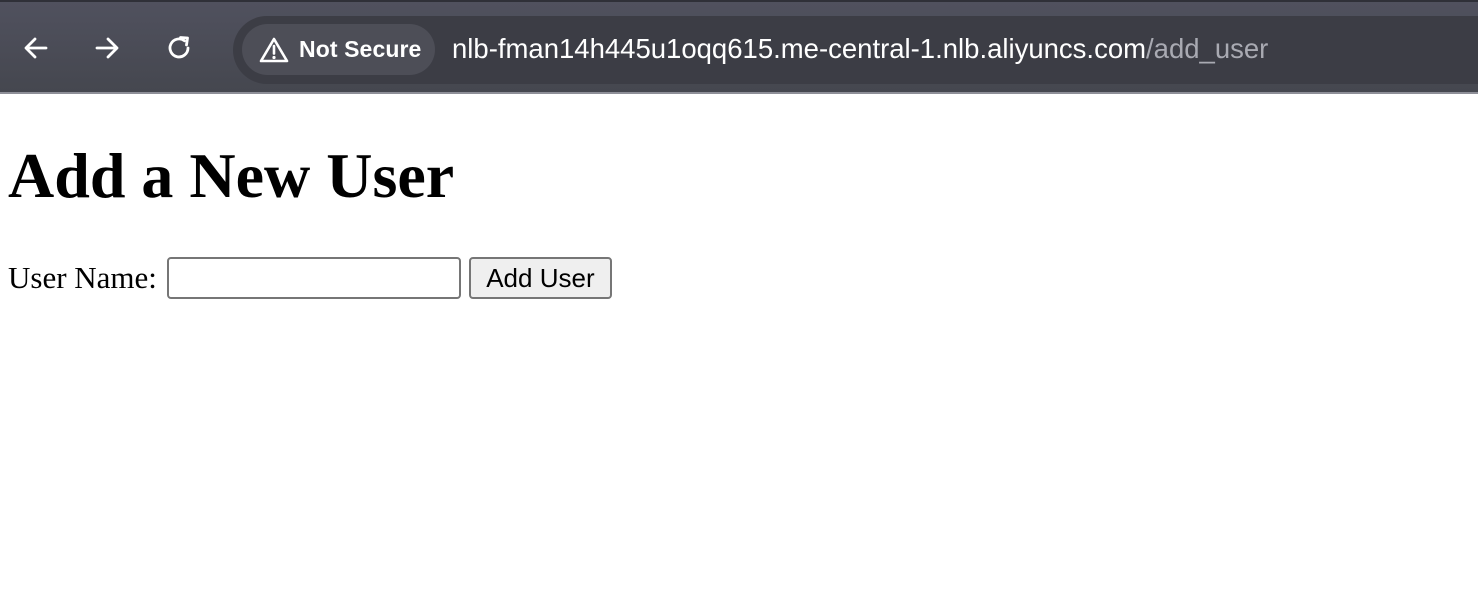  I want to click on url-path: /add_user, so click(1207, 48).